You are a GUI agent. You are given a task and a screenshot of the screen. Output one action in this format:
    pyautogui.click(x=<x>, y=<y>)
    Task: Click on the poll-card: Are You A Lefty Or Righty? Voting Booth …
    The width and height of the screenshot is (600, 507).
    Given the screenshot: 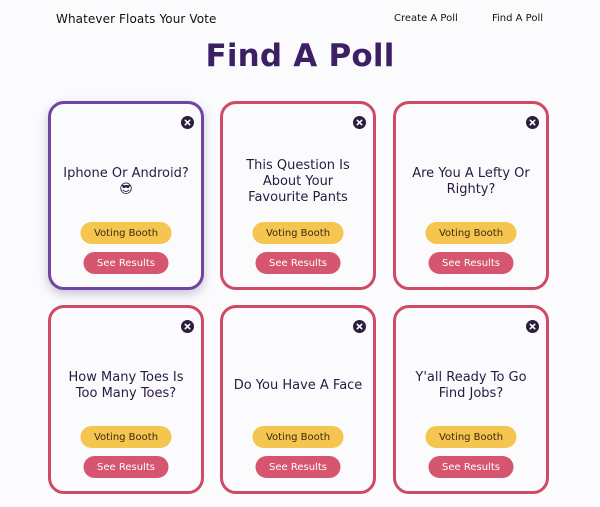 What is the action you would take?
    pyautogui.click(x=471, y=195)
    